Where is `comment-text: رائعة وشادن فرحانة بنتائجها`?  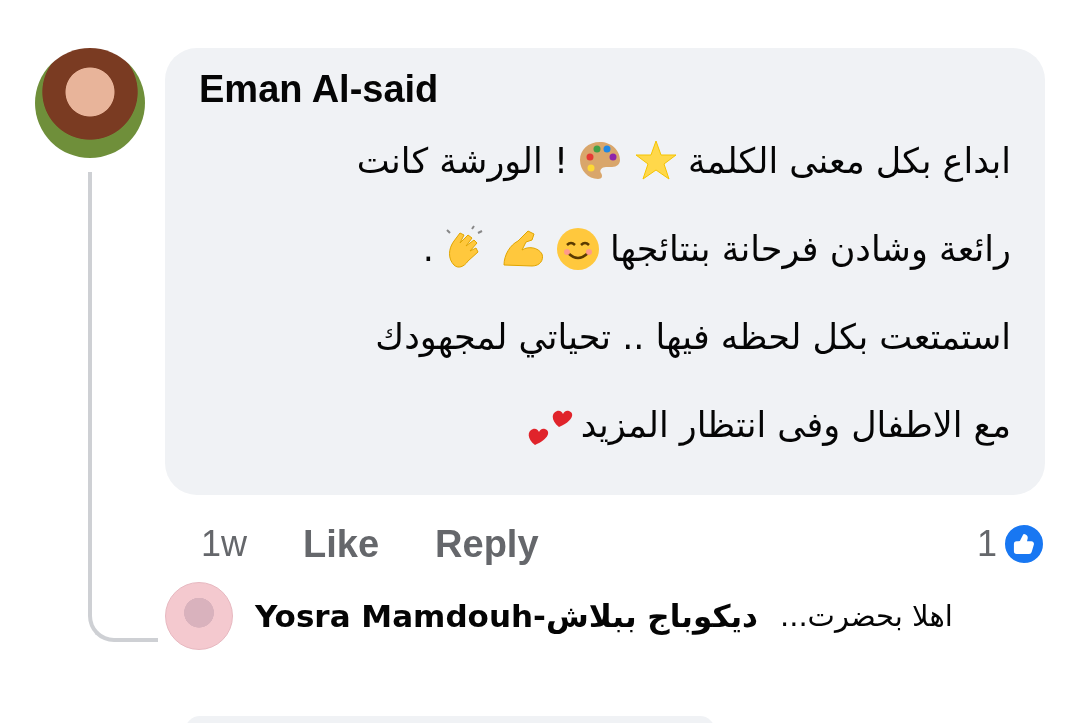
comment-text: رائعة وشادن فرحانة بنتائجها is located at coordinates (810, 249).